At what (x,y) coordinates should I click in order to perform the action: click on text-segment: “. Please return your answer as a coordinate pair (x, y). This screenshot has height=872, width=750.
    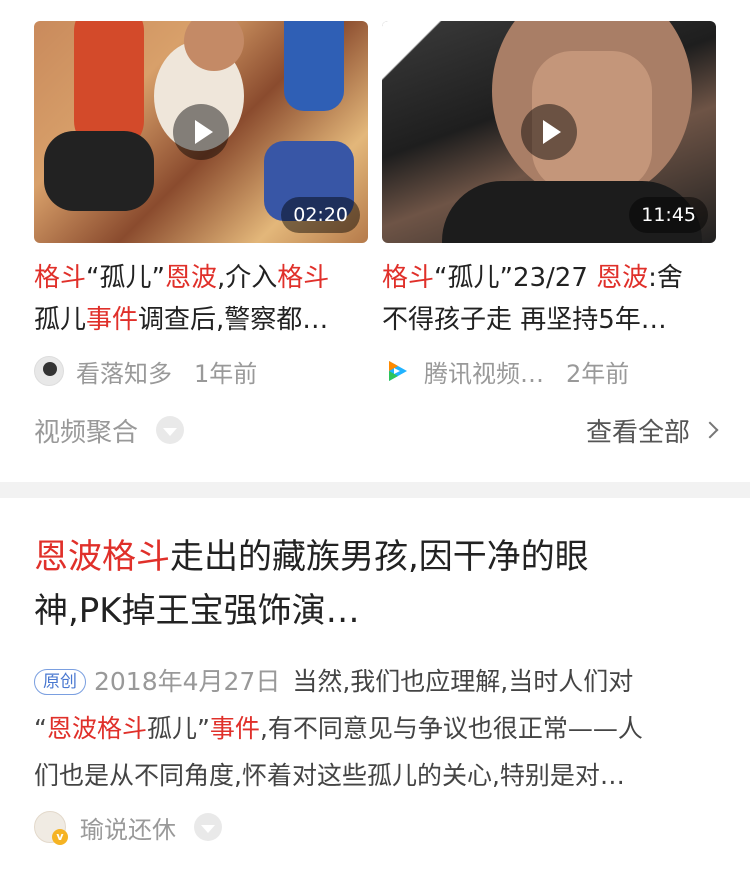
    Looking at the image, I should click on (40, 728).